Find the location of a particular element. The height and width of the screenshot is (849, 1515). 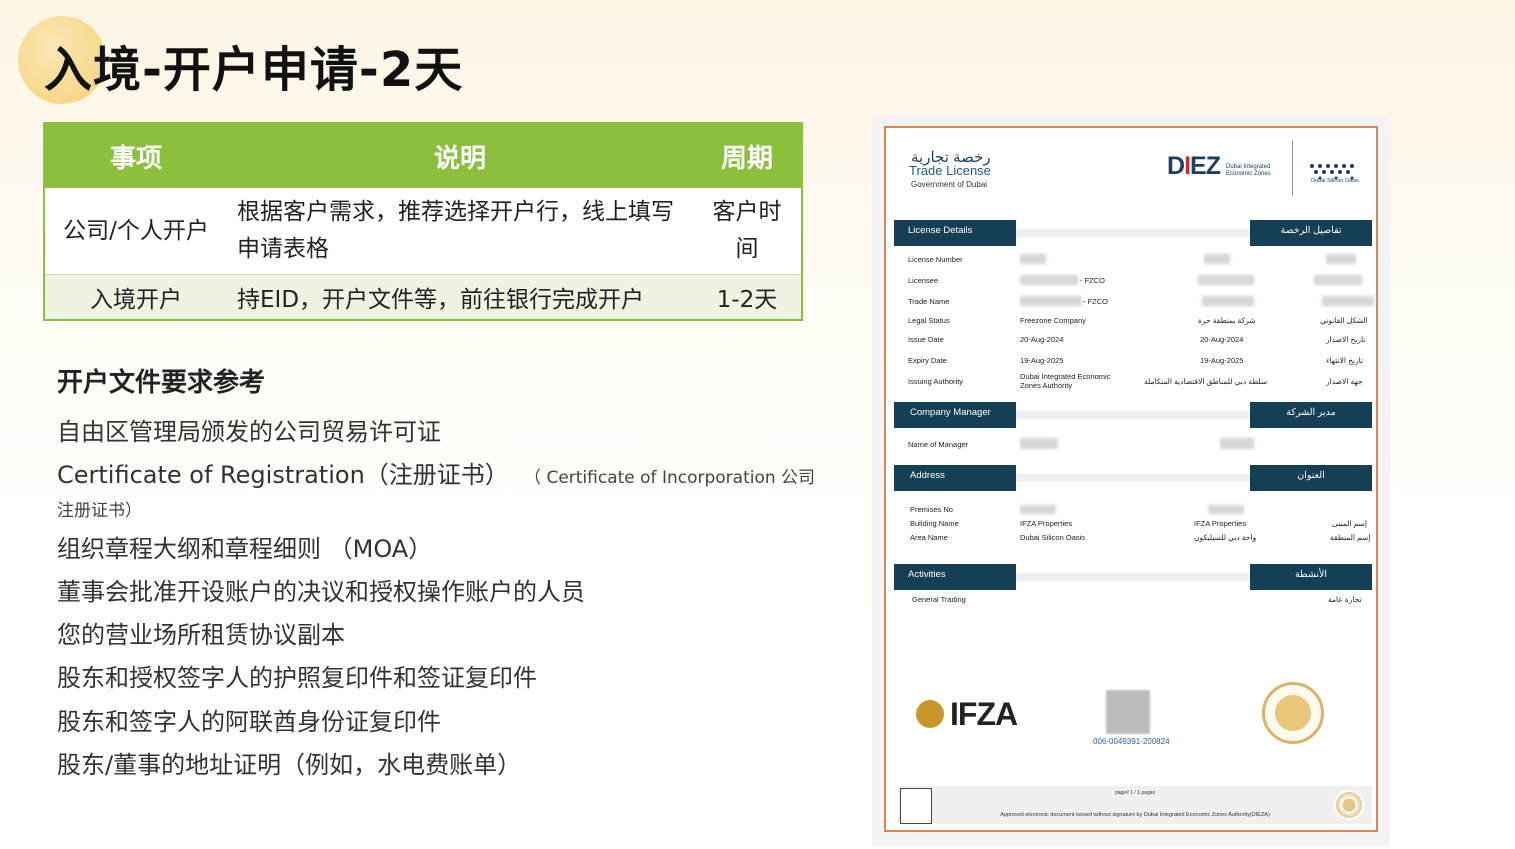

diez-logo: DIEZ is located at coordinates (1194, 166).